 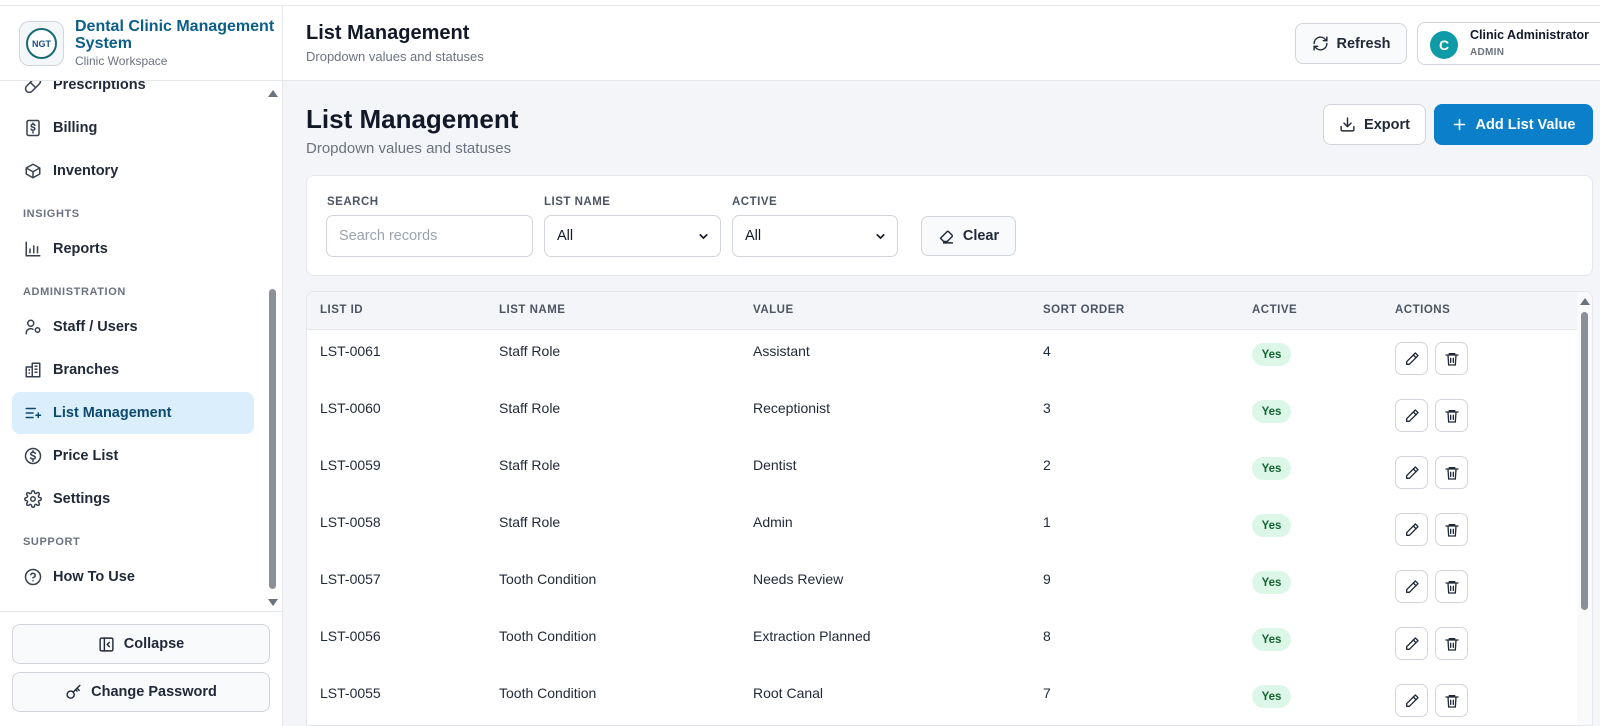 What do you see at coordinates (52, 542) in the screenshot?
I see `section-support: SUPPORT` at bounding box center [52, 542].